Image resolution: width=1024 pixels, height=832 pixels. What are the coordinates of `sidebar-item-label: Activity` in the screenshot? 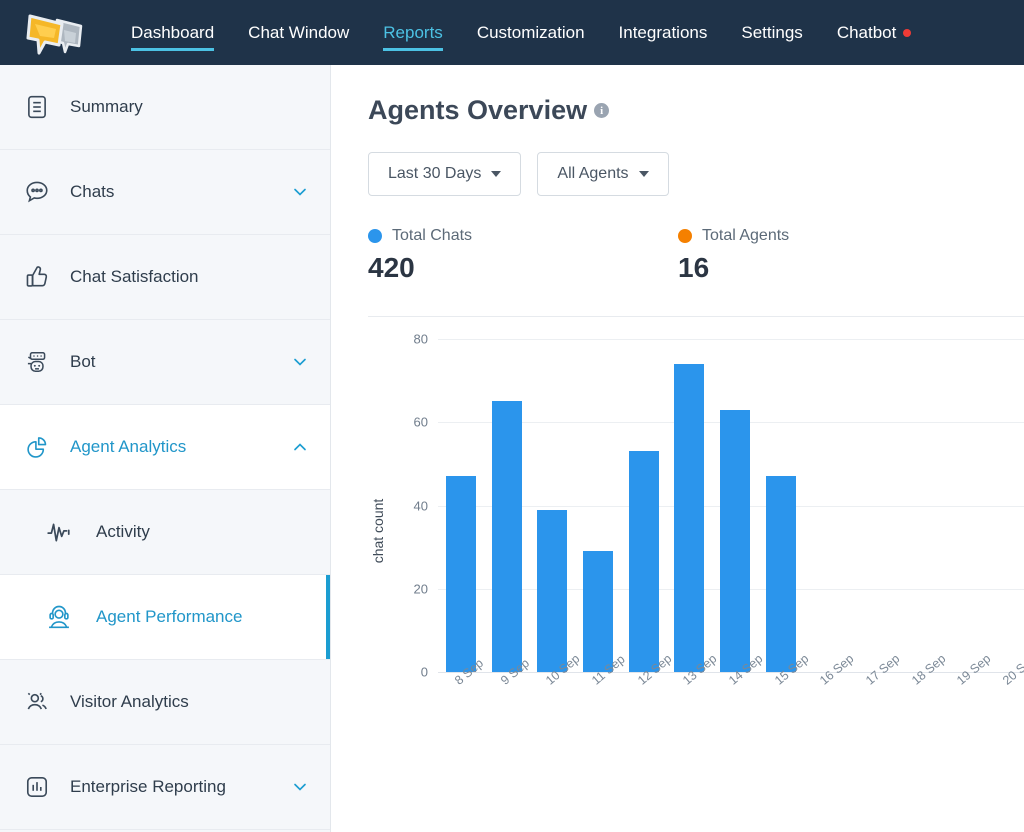 It's located at (123, 531).